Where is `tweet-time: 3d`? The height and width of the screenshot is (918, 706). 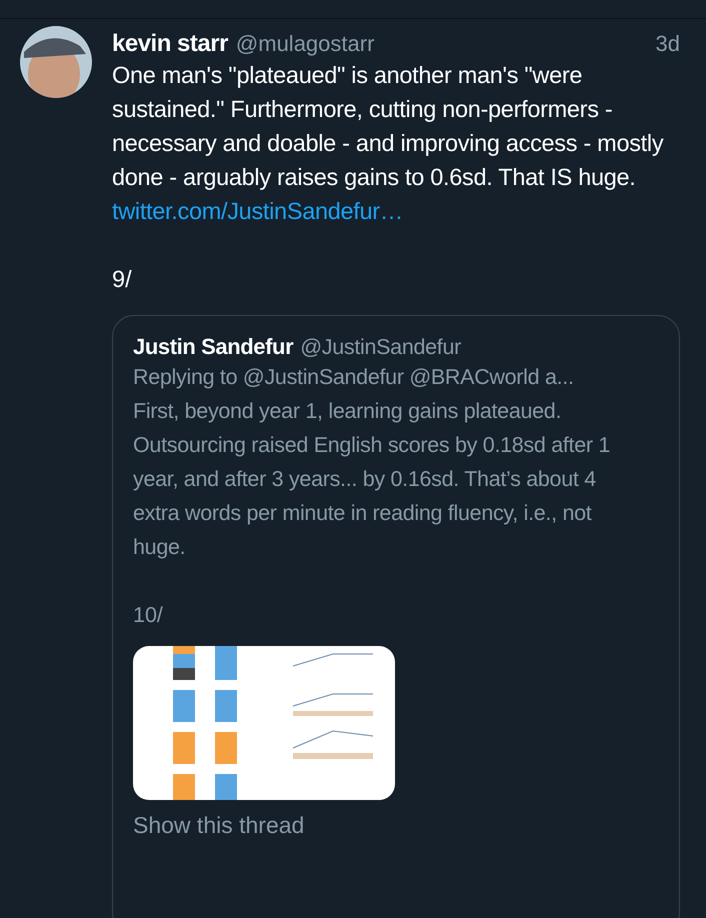 tweet-time: 3d is located at coordinates (668, 44).